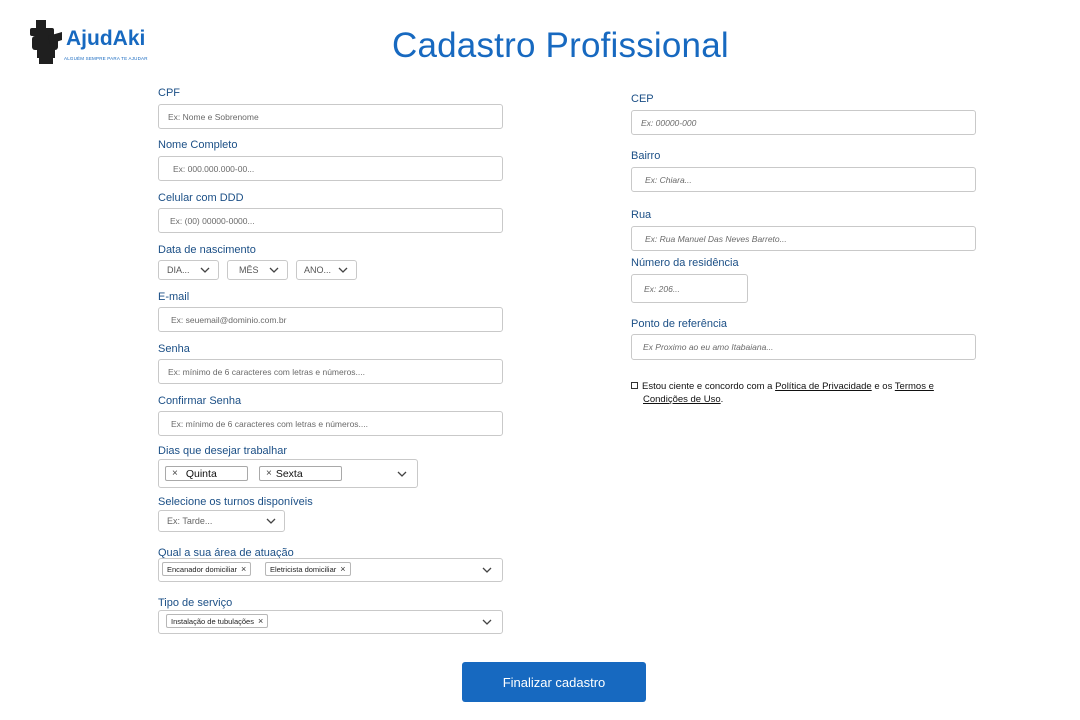  I want to click on bairro-label: Bairro, so click(646, 156).